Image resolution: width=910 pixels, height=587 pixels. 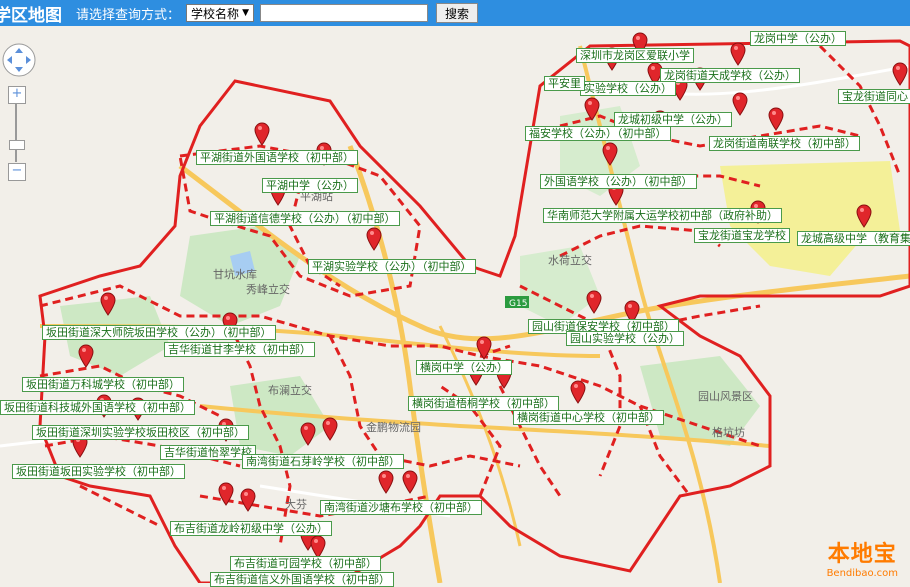 I want to click on school-label: 福安学校（公办）（初中部）, so click(x=598, y=133).